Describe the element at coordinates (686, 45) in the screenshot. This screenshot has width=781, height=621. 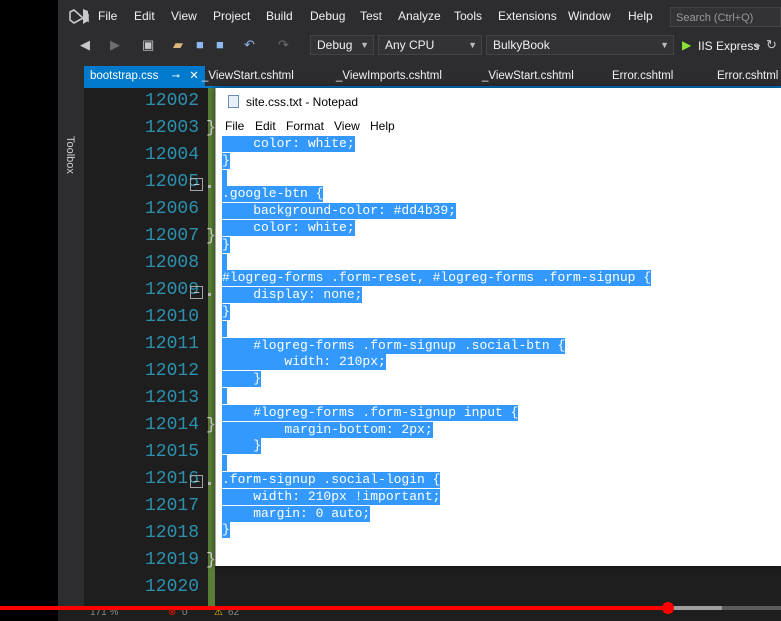
I see `run-icon: ▶` at that location.